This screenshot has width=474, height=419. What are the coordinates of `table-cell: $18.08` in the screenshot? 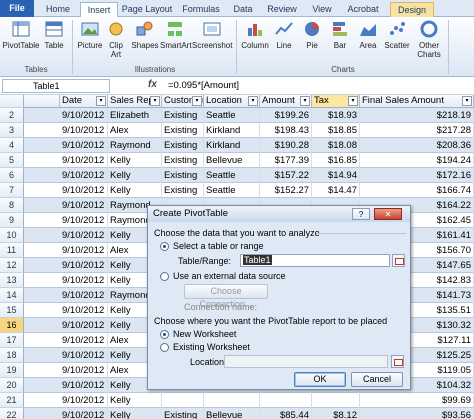 It's located at (336, 145).